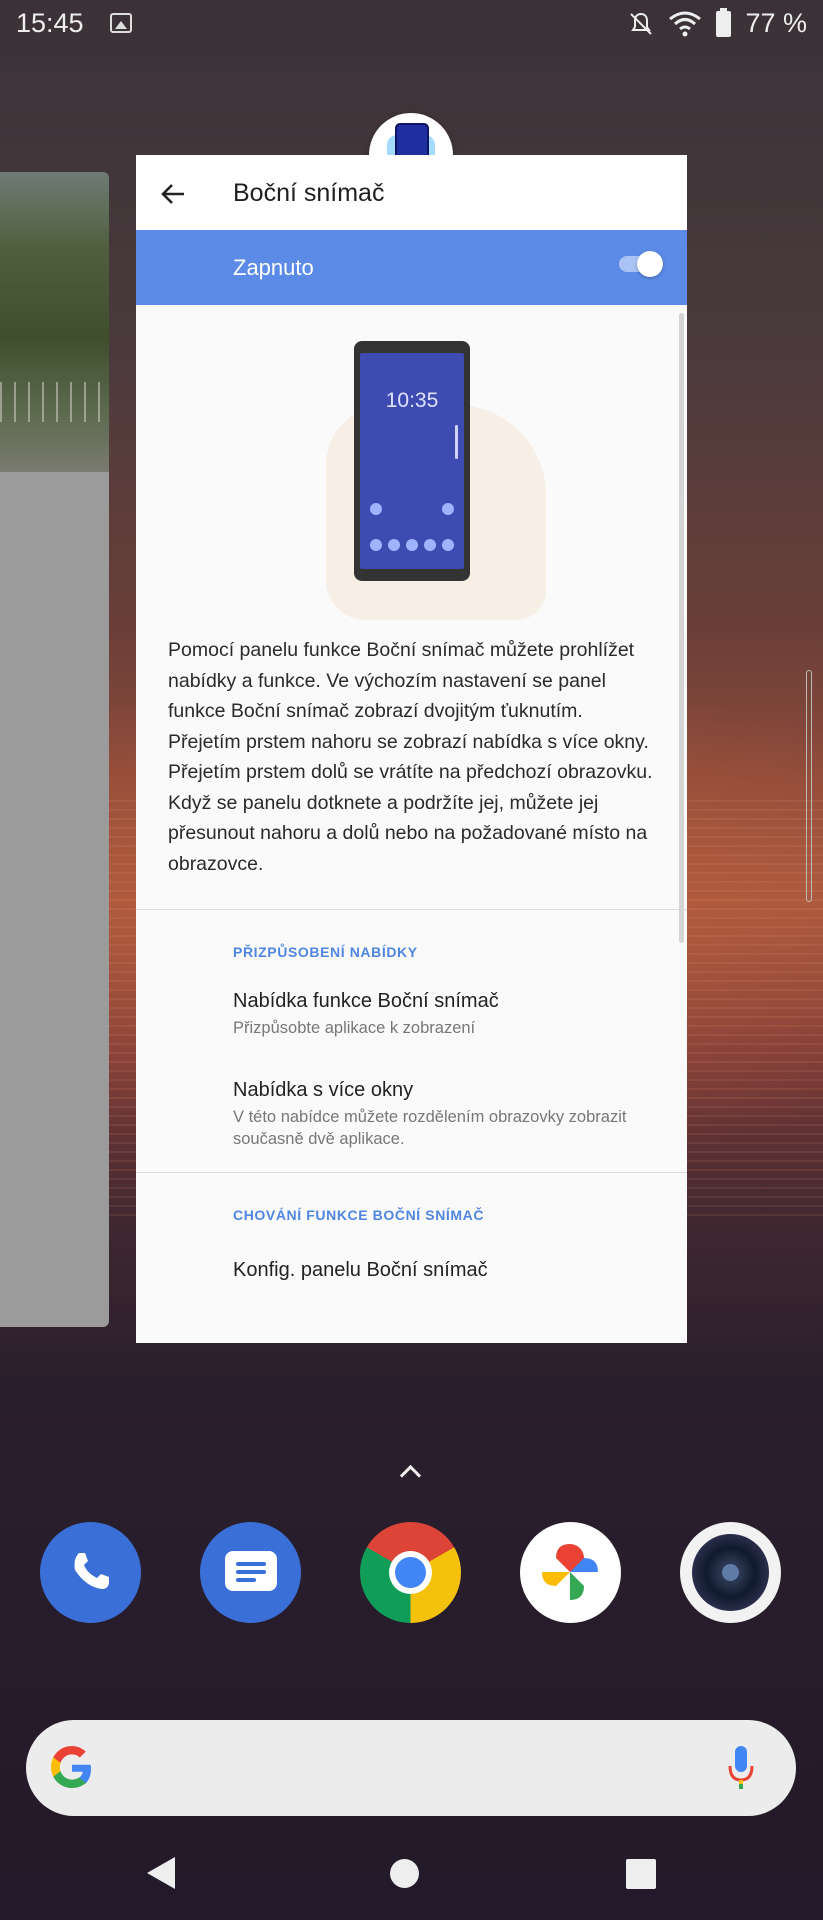 The width and height of the screenshot is (823, 1920). What do you see at coordinates (173, 196) in the screenshot?
I see `back-arrow-icon` at bounding box center [173, 196].